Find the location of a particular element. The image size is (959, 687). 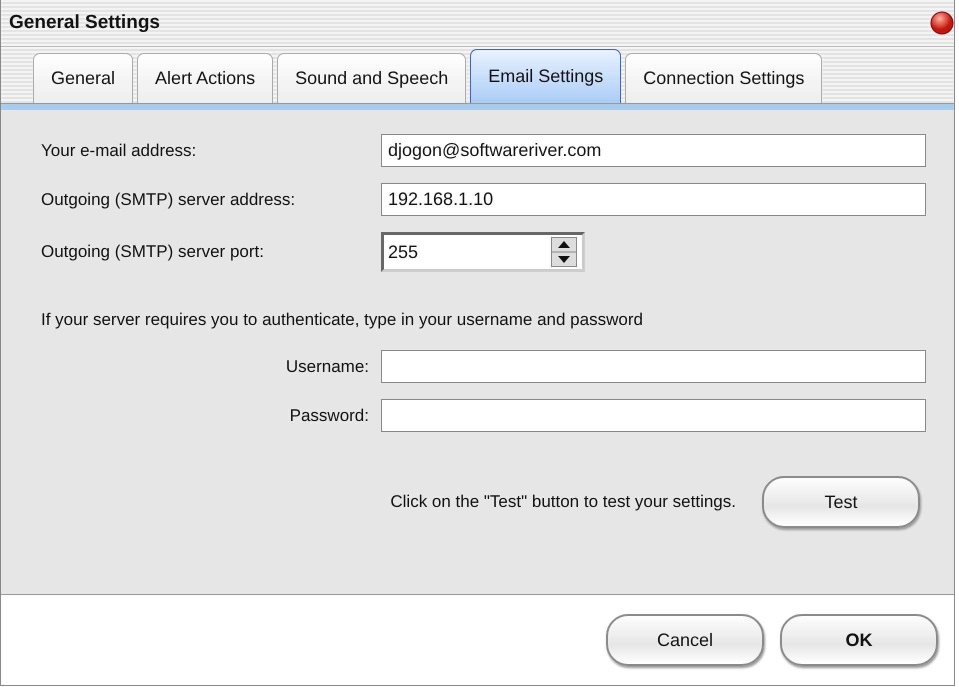

field-label: Outgoing (SMTP) server address: is located at coordinates (168, 200).